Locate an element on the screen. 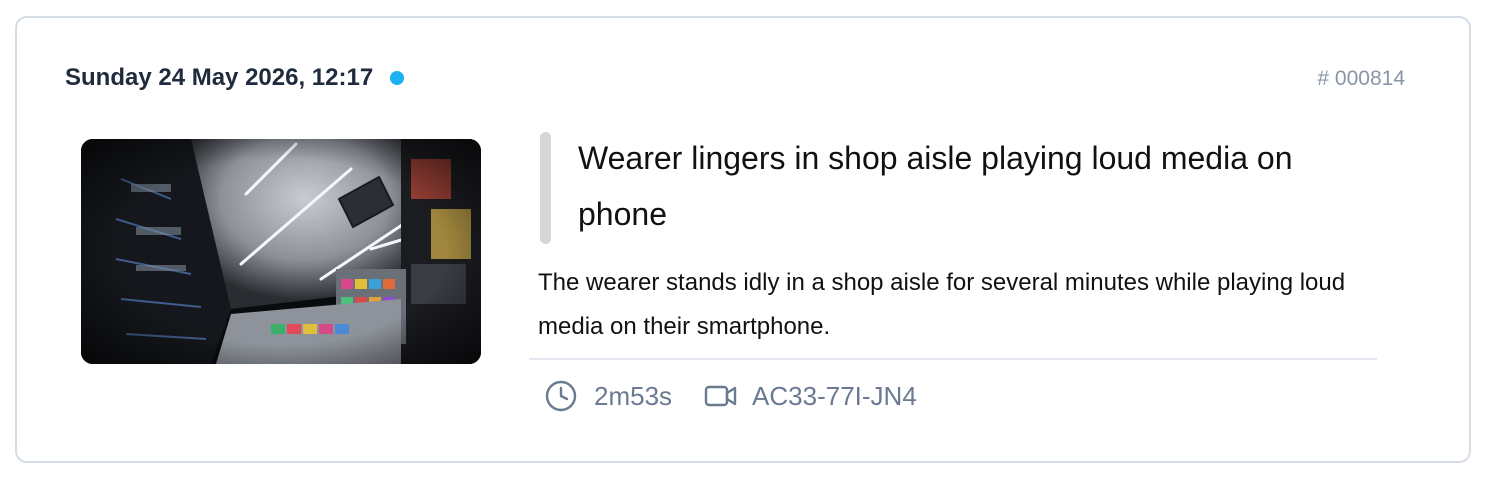 This screenshot has width=1486, height=482. event-meta: 2m53s AC33-77I-JN4 is located at coordinates (730, 396).